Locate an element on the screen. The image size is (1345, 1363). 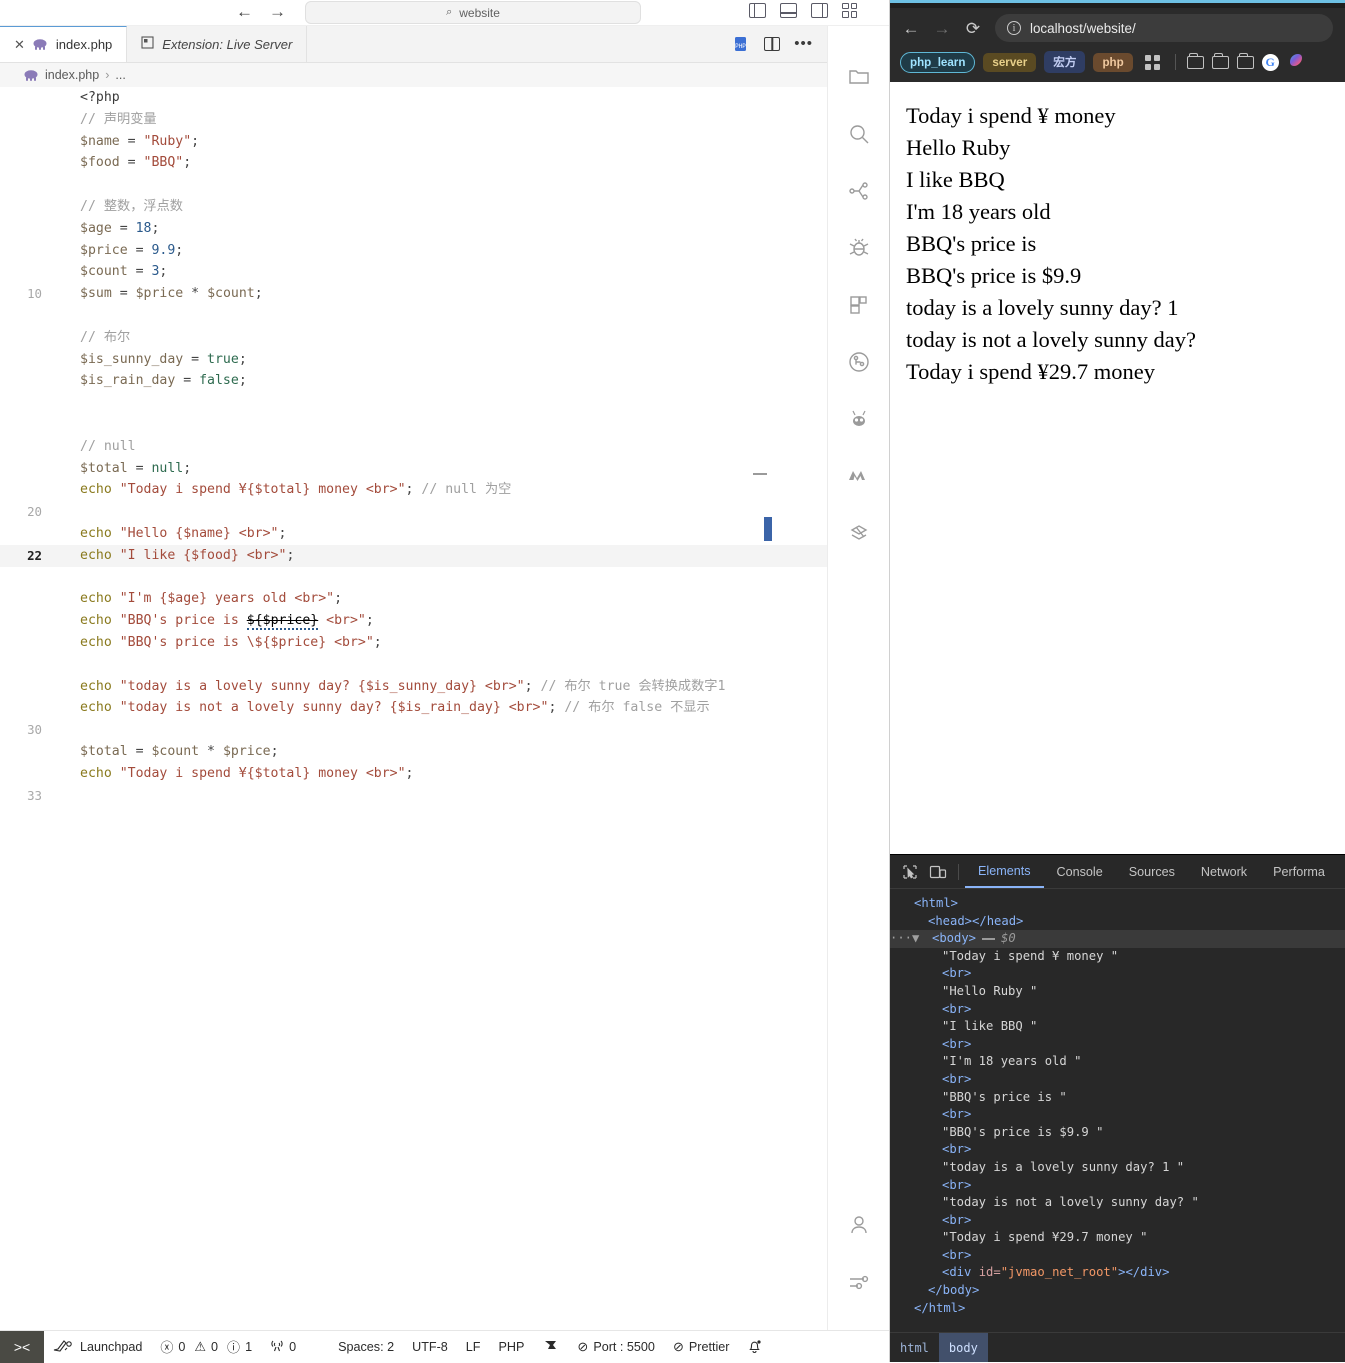
more-actions-icon: ••• is located at coordinates (803, 43).